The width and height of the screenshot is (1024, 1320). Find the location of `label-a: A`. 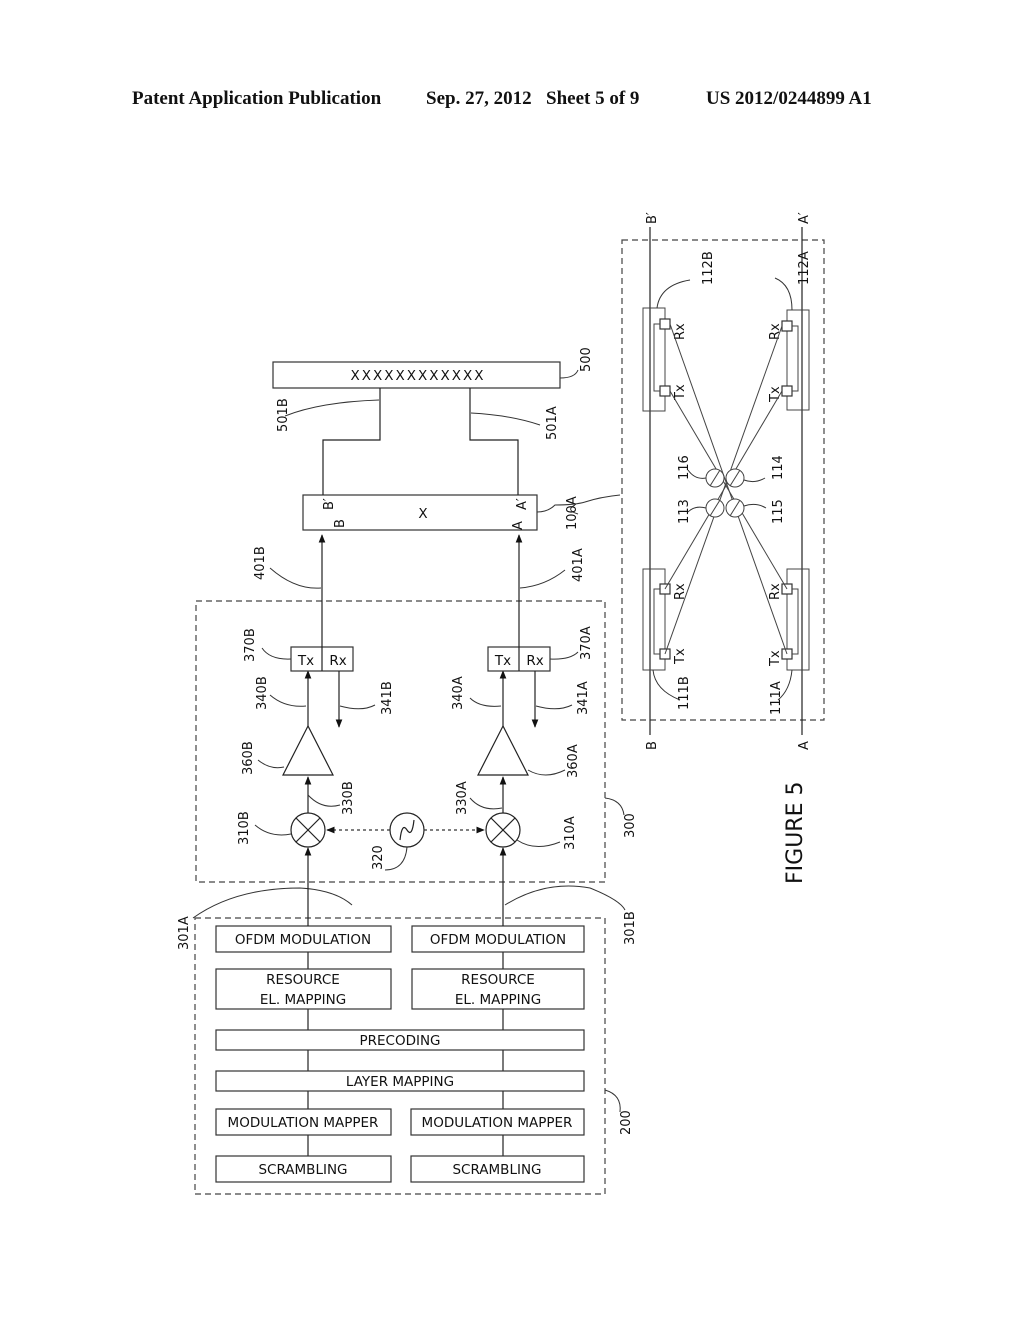

label-a: A is located at coordinates (804, 745).